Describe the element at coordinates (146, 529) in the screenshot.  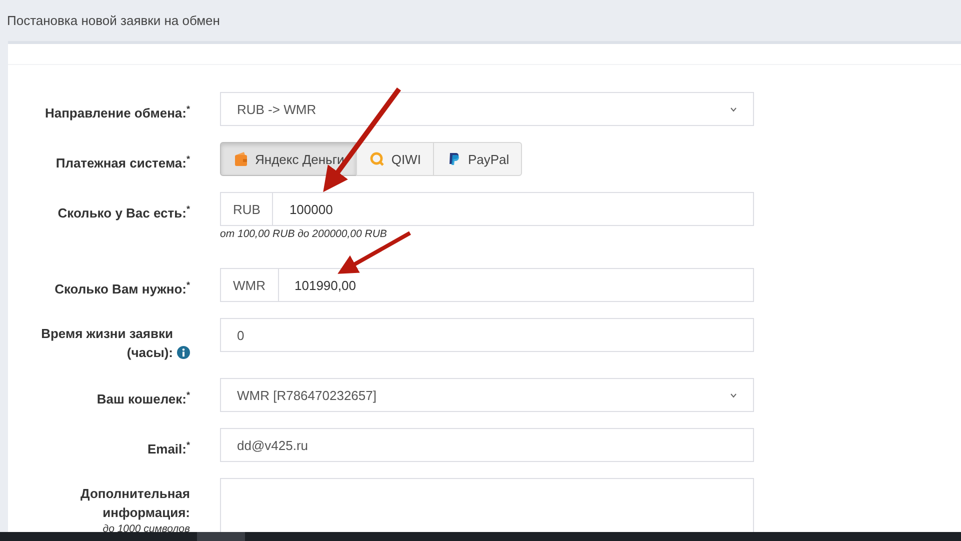
I see `field-hint: до 1000 символов` at that location.